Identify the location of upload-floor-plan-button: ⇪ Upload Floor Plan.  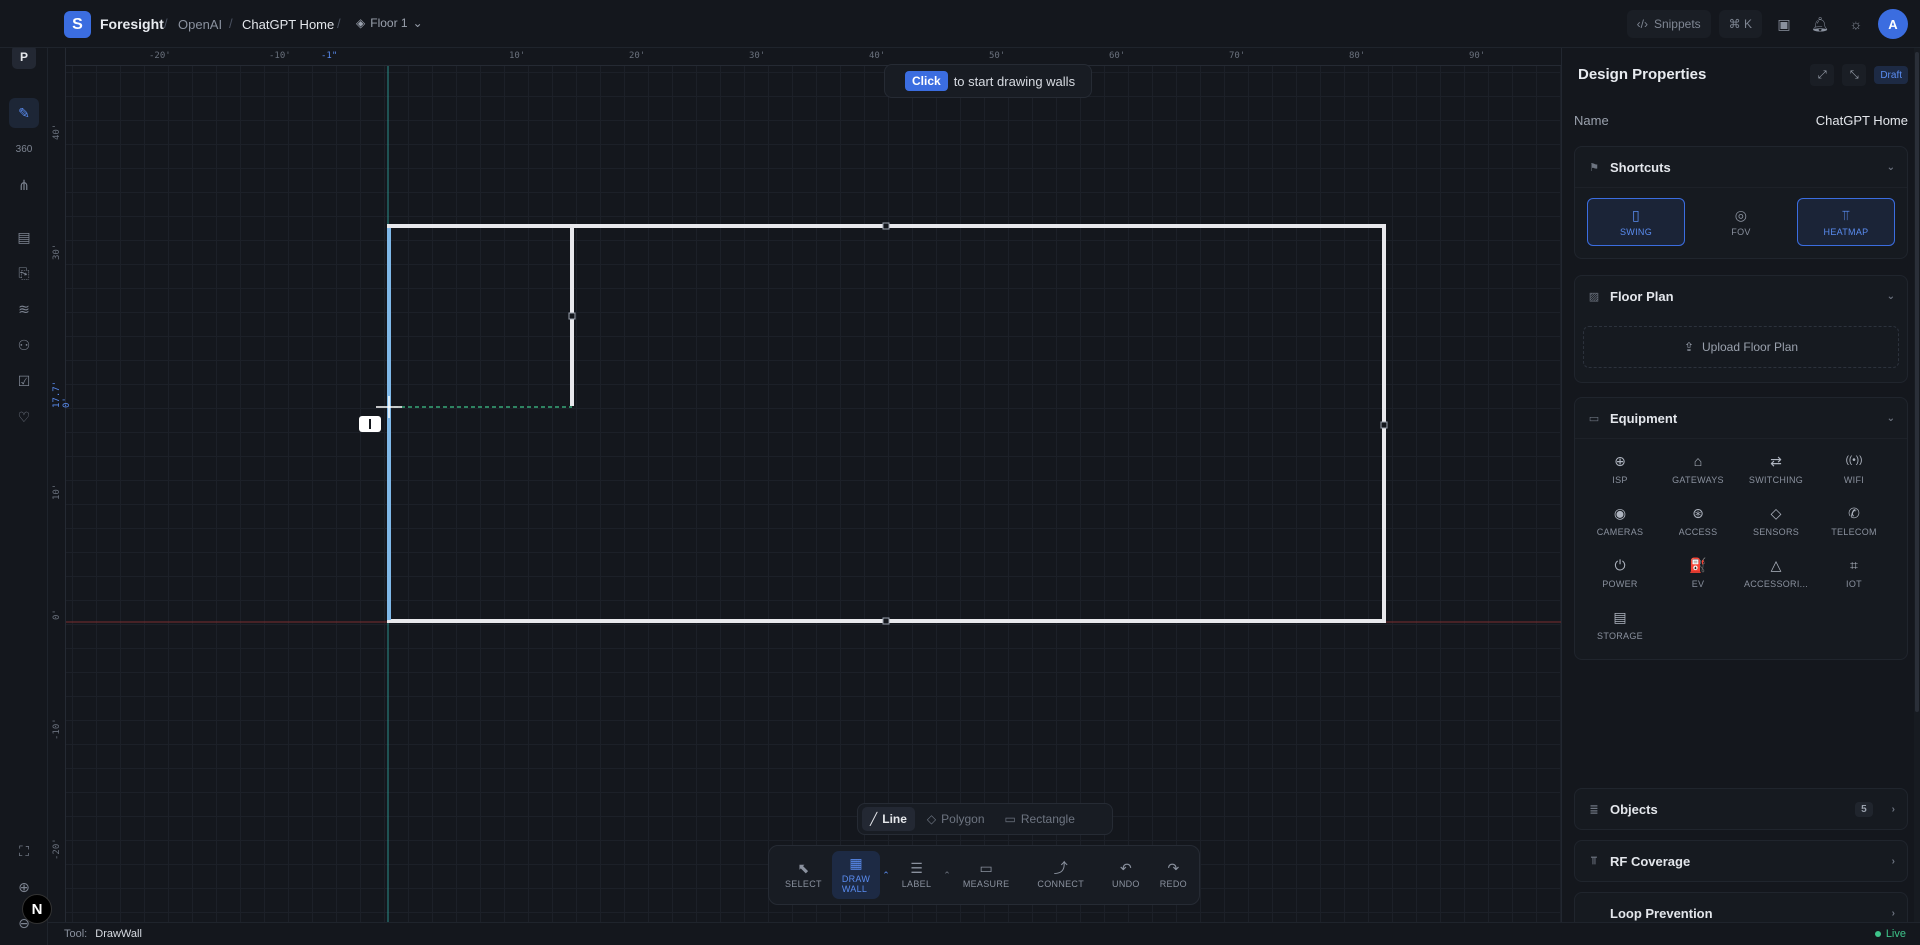
(1741, 347).